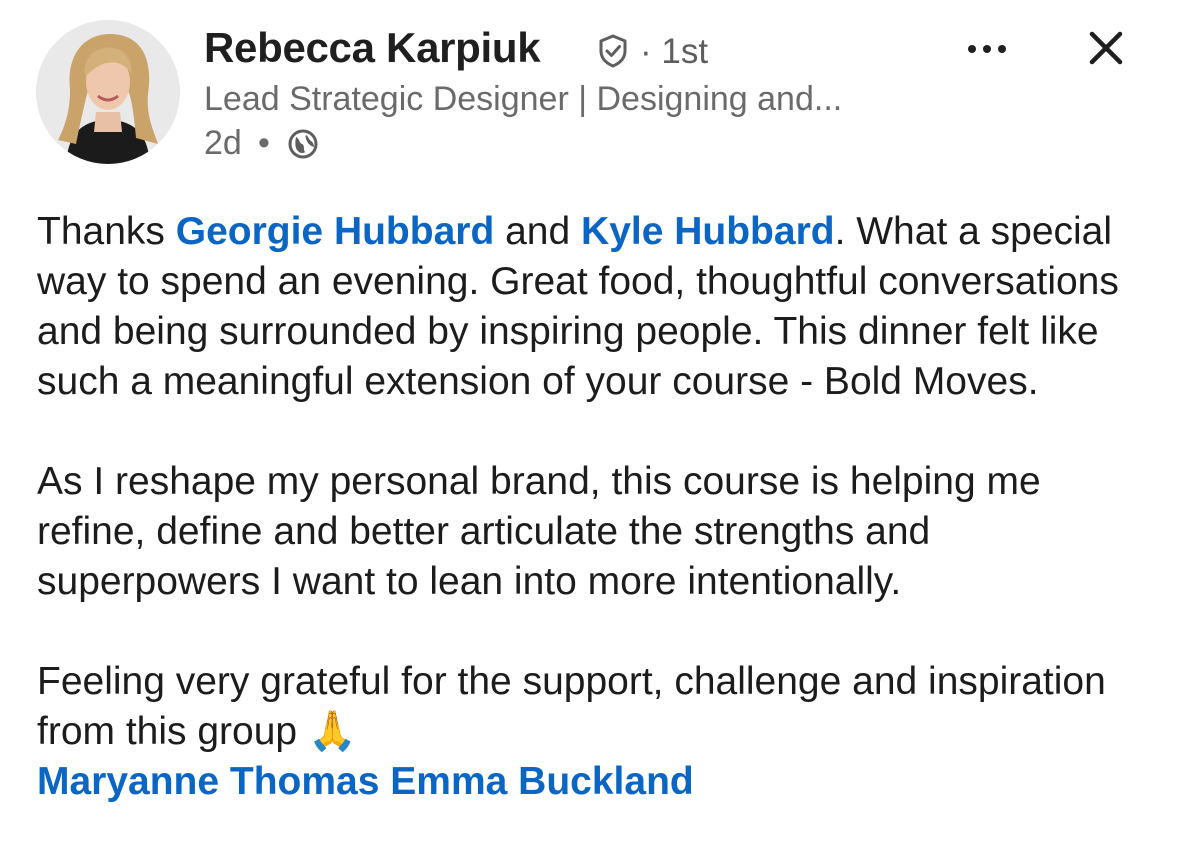 The width and height of the screenshot is (1179, 853). Describe the element at coordinates (674, 51) in the screenshot. I see `connection-degree: · 1st` at that location.